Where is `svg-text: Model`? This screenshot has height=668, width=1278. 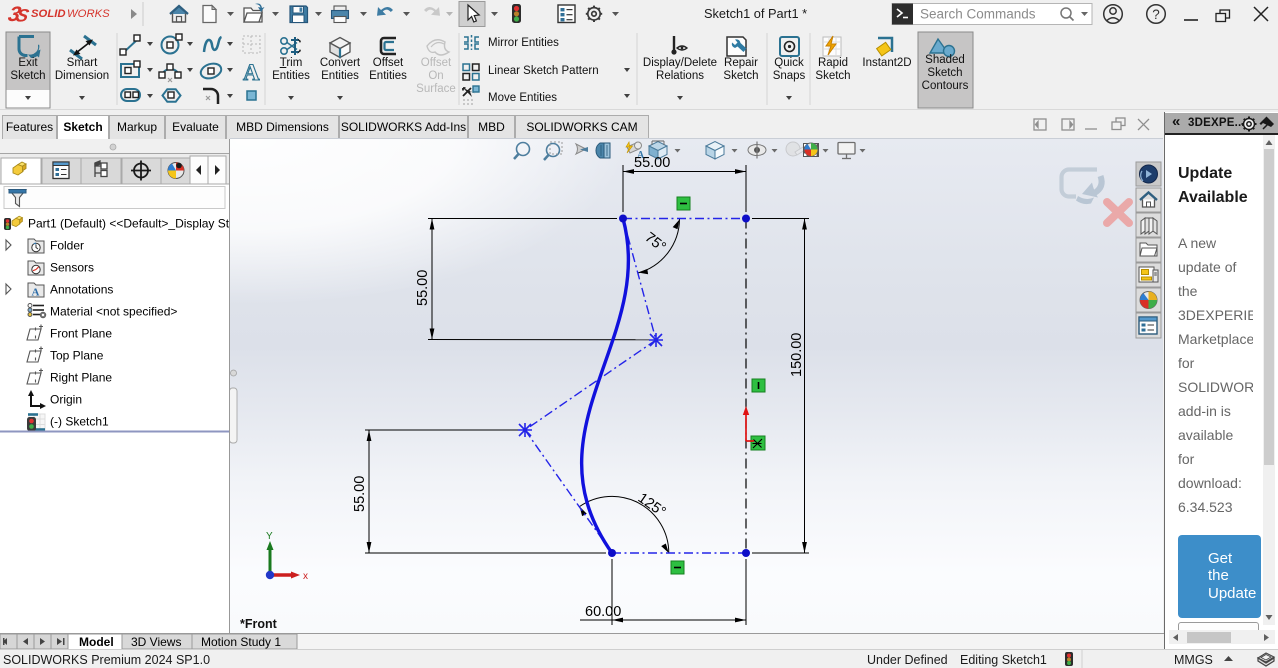
svg-text: Model is located at coordinates (96, 642).